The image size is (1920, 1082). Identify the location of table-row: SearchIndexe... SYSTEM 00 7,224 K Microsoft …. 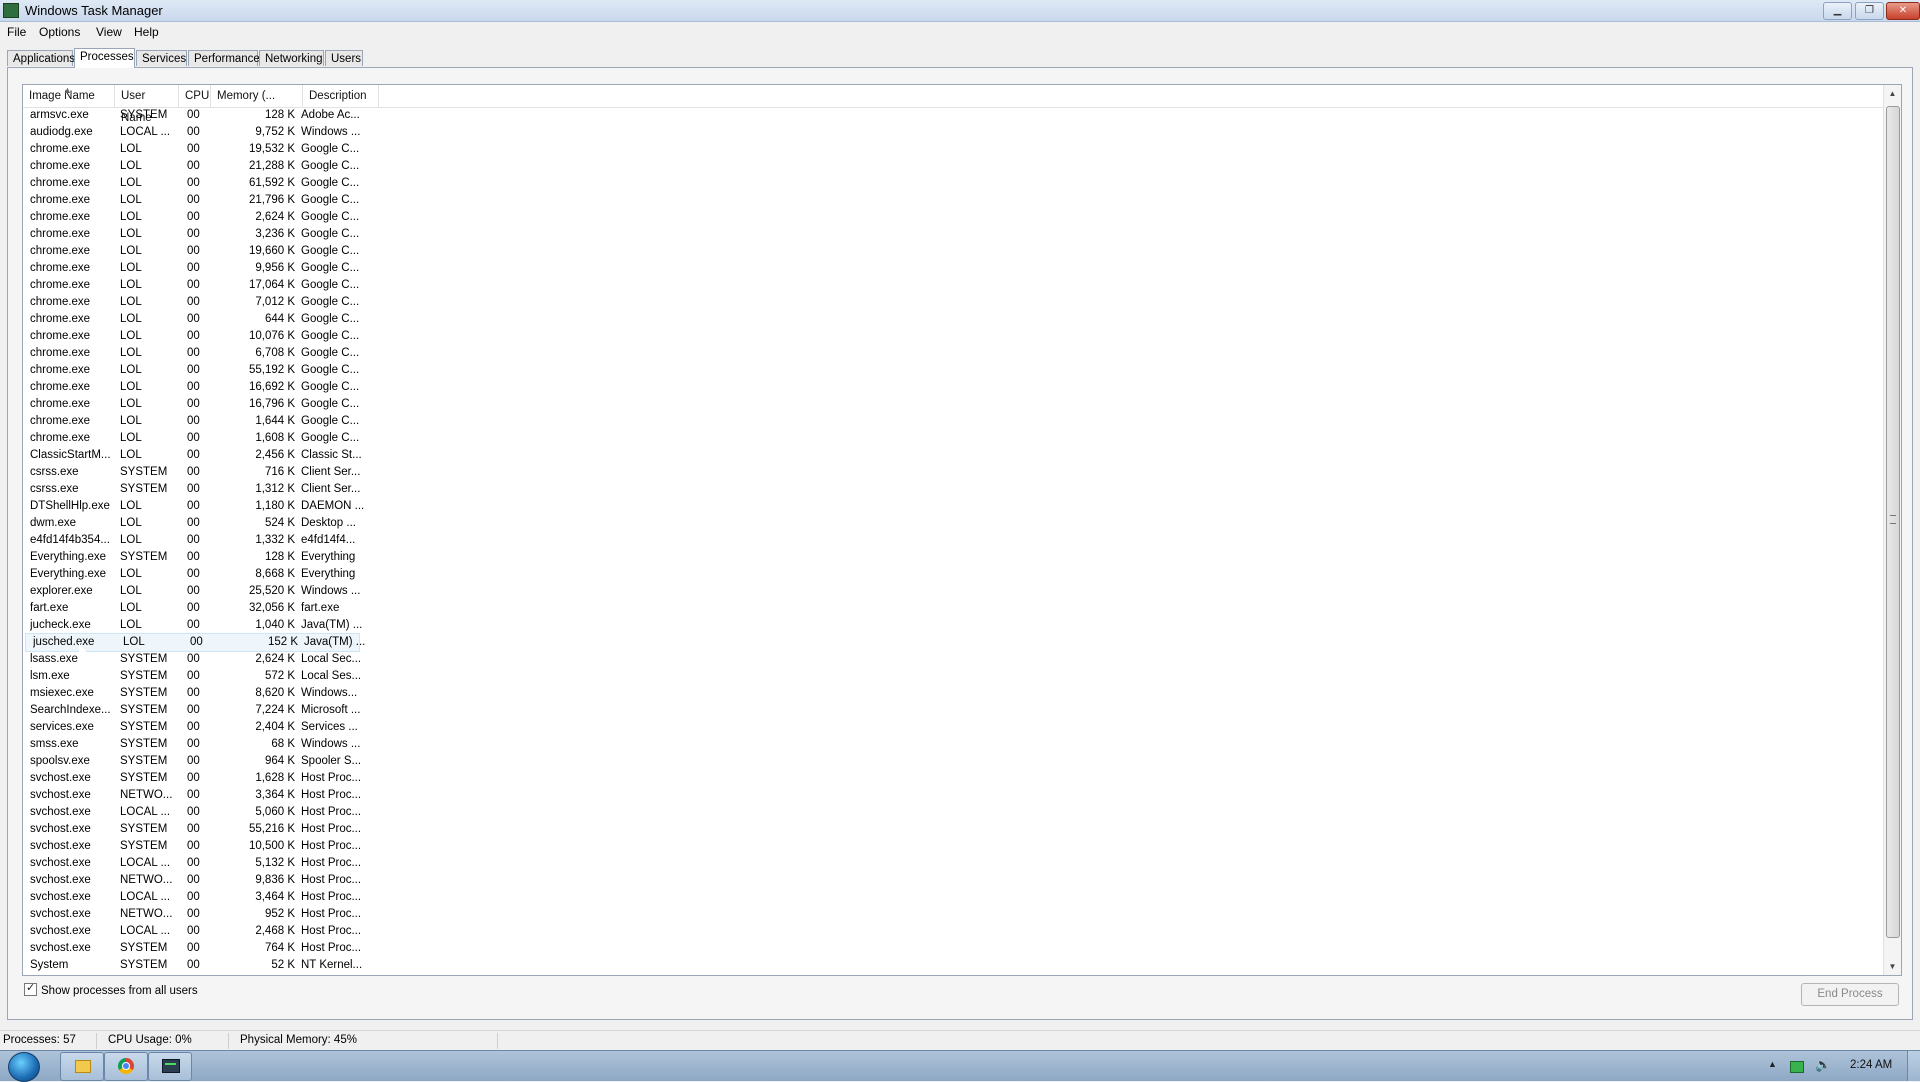
(953, 710).